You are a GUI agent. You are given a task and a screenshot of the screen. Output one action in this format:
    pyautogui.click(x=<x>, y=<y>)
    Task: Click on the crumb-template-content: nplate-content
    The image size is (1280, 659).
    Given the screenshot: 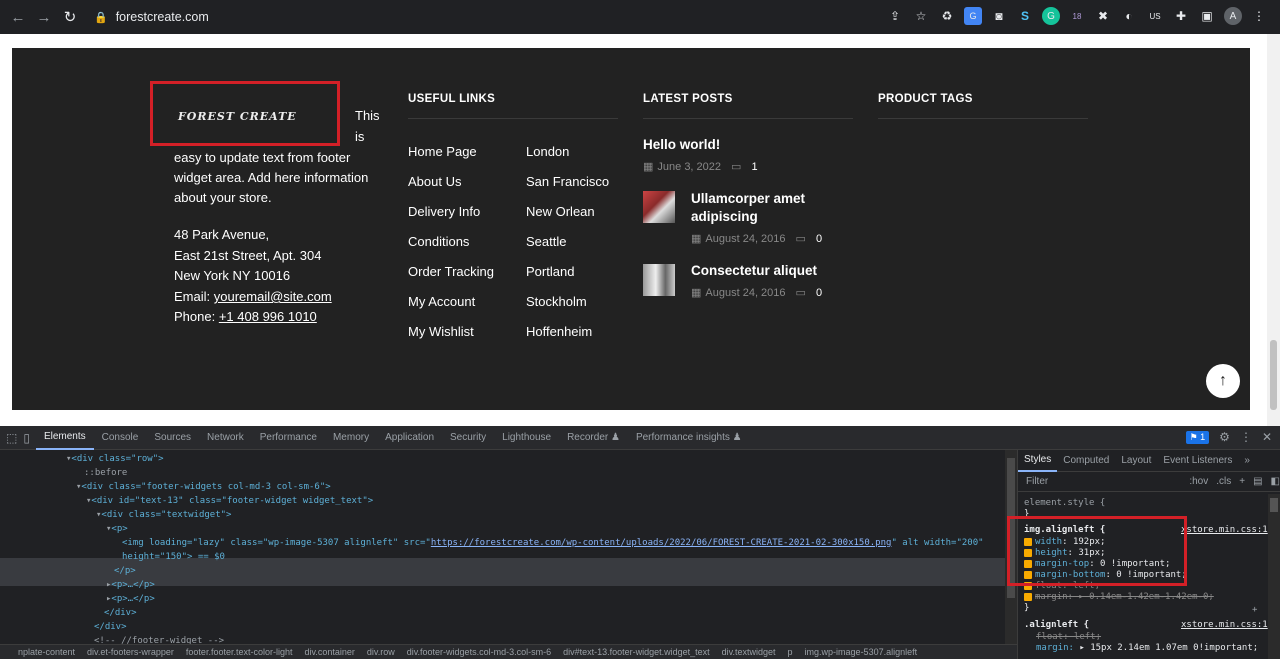 What is the action you would take?
    pyautogui.click(x=46, y=652)
    